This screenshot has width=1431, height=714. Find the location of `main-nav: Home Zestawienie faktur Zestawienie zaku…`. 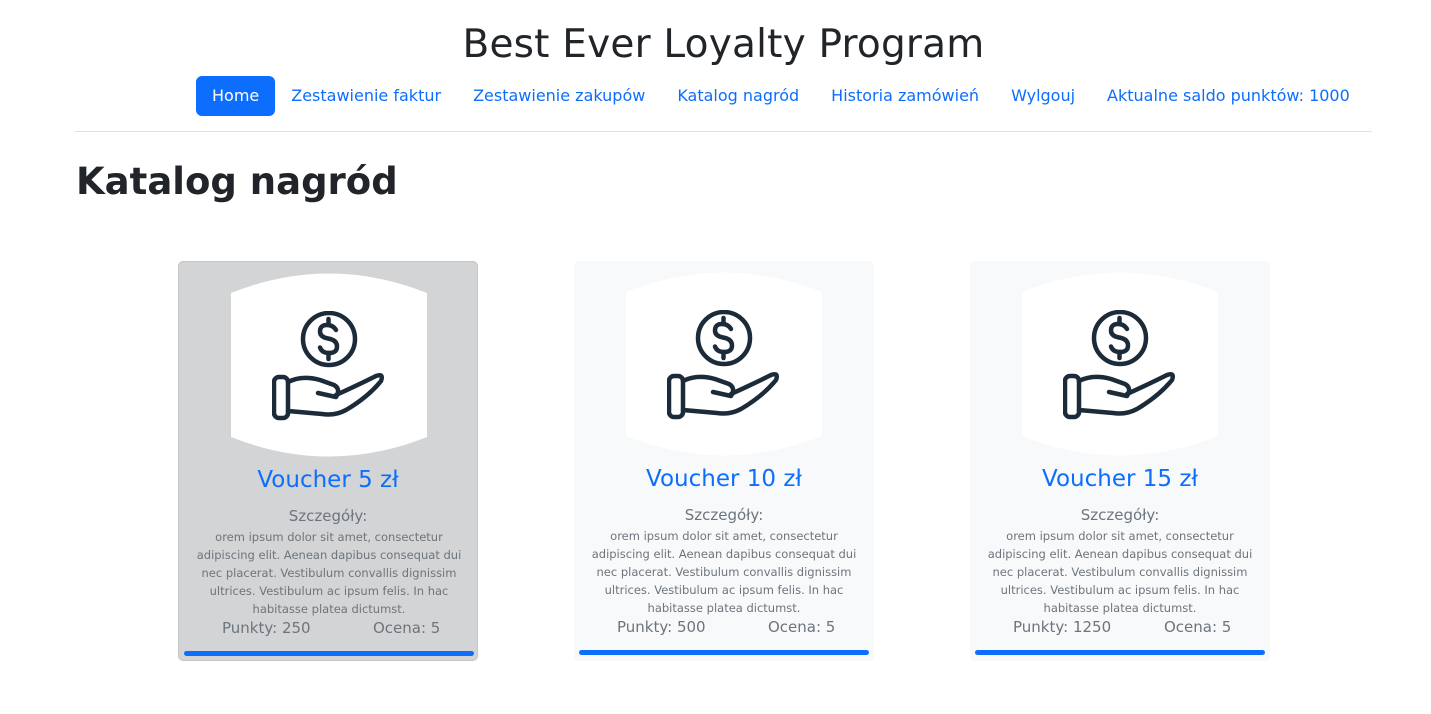

main-nav: Home Zestawienie faktur Zestawienie zaku… is located at coordinates (781, 96).